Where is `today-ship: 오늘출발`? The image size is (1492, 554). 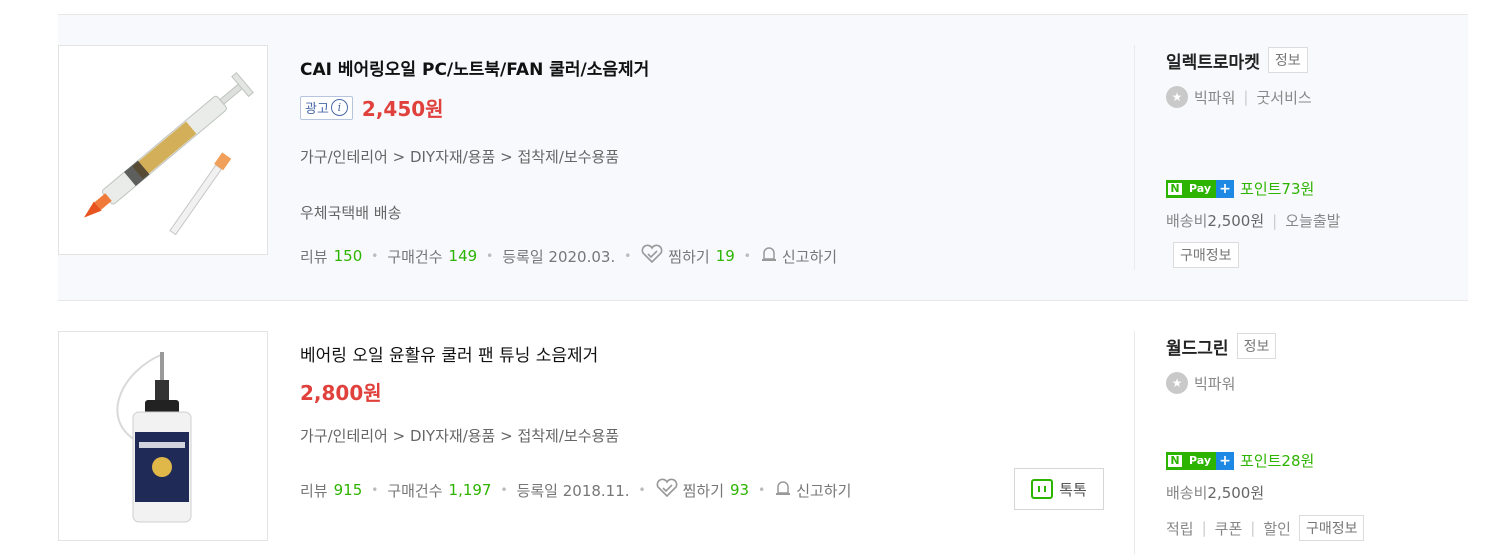 today-ship: 오늘출발 is located at coordinates (1313, 221).